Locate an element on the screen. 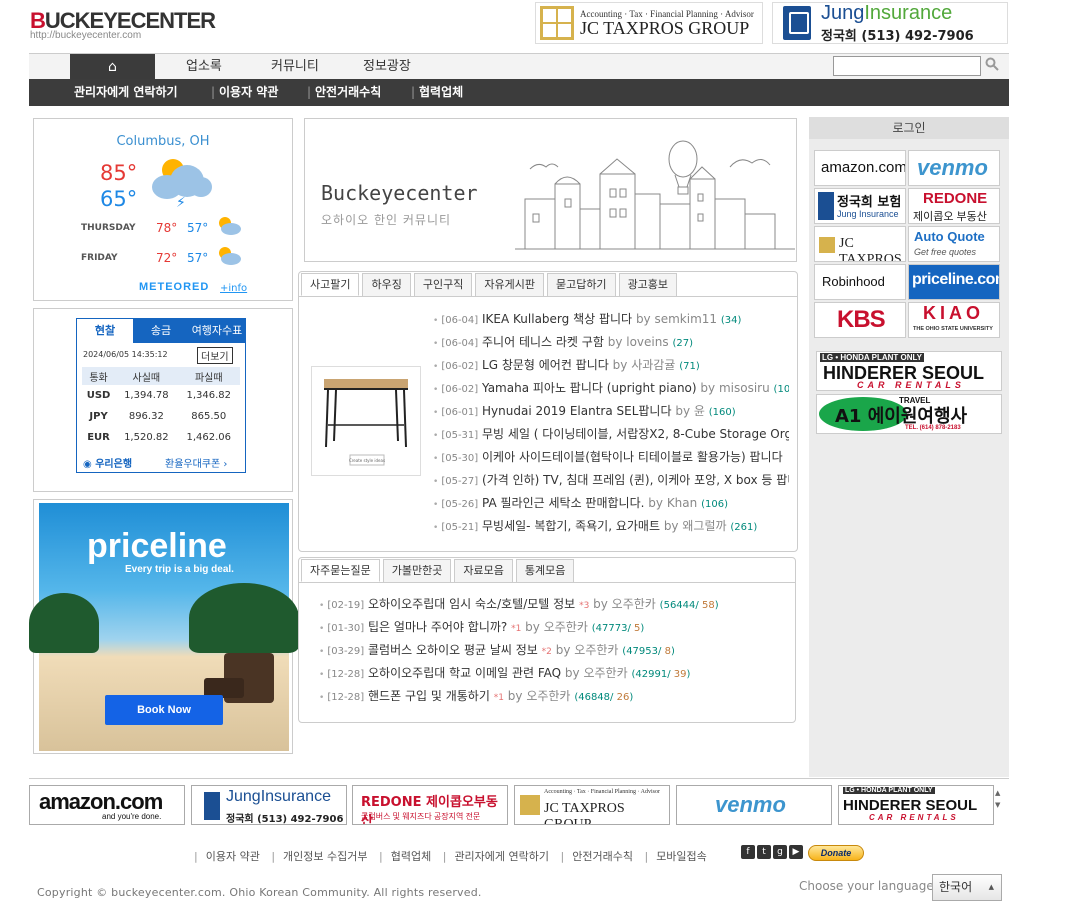 This screenshot has width=1072, height=911. product-thumbnail: Create style ideas is located at coordinates (366, 421).